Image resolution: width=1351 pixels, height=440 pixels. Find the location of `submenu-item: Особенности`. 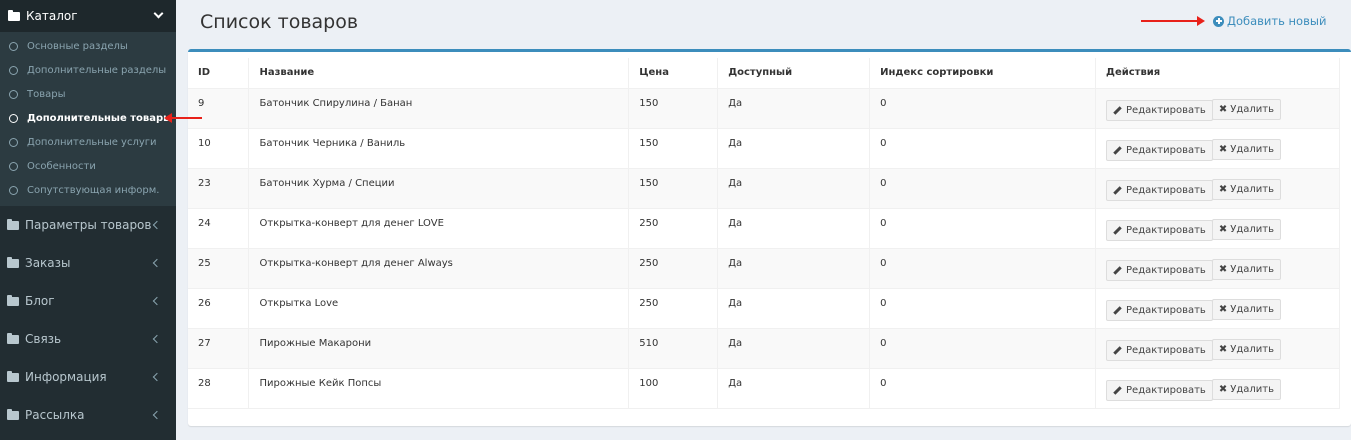

submenu-item: Особенности is located at coordinates (88, 166).